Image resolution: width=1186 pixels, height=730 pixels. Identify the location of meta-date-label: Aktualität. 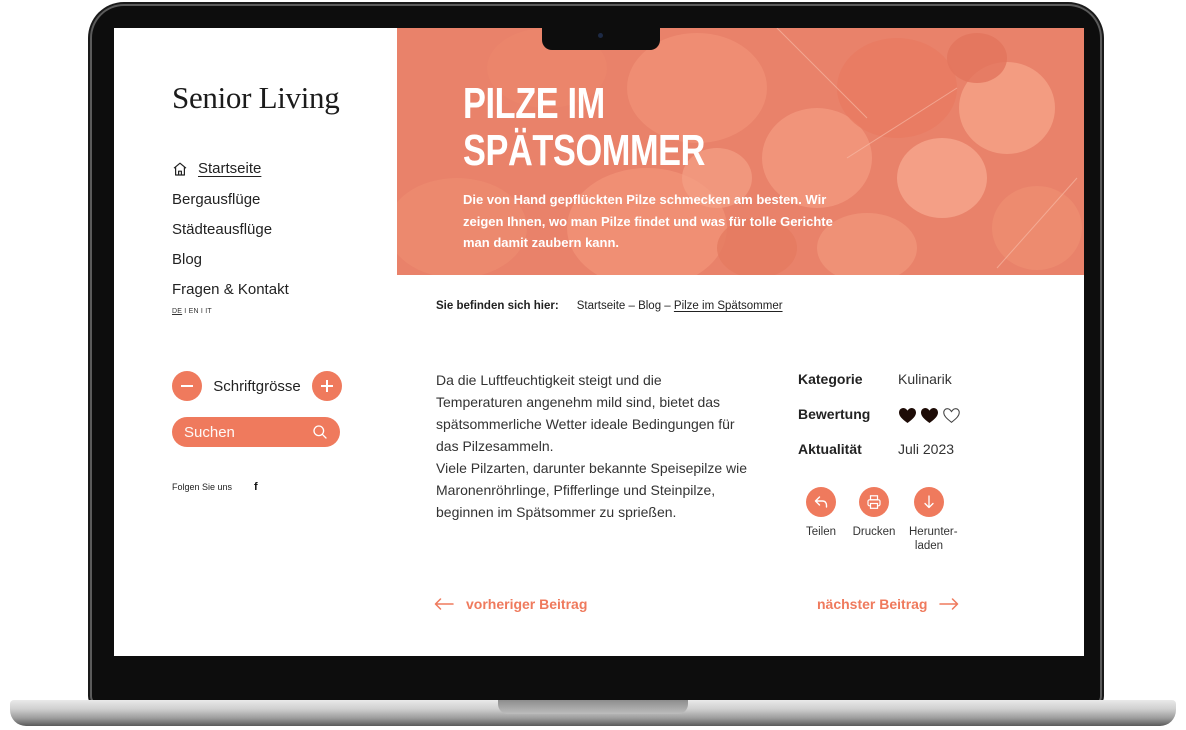
(830, 449).